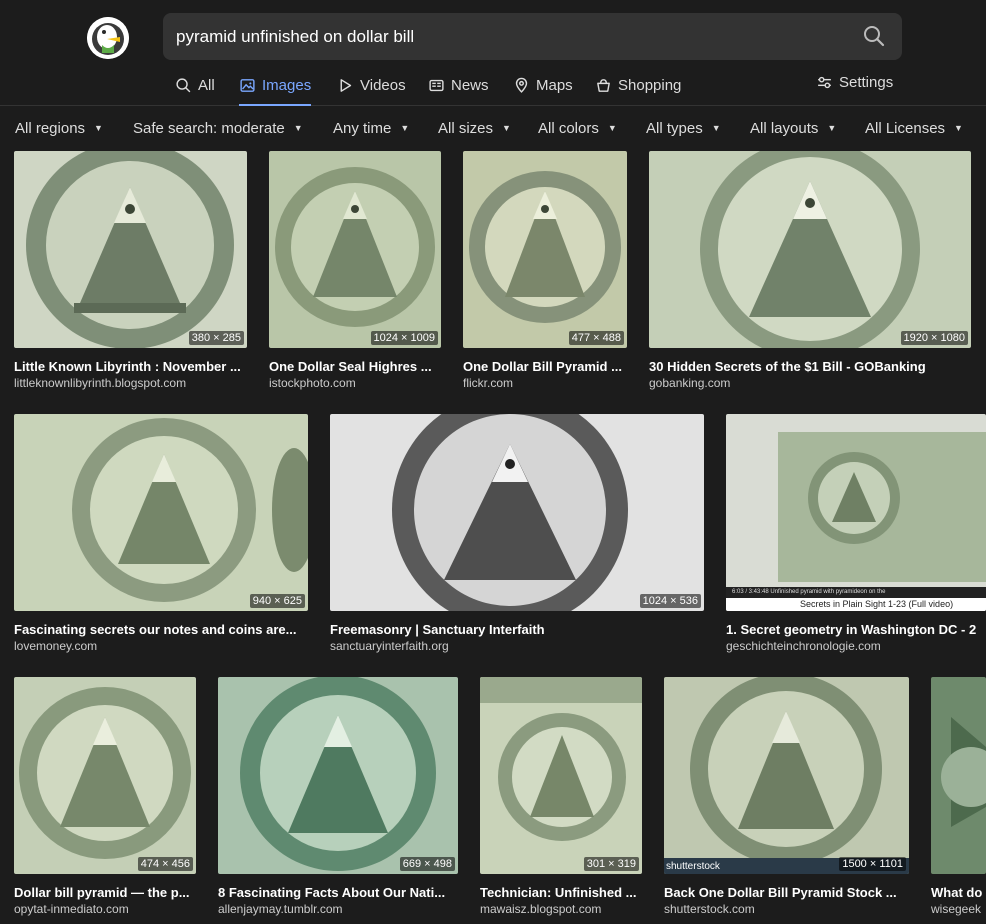  I want to click on tab-shopping: Shopping, so click(638, 88).